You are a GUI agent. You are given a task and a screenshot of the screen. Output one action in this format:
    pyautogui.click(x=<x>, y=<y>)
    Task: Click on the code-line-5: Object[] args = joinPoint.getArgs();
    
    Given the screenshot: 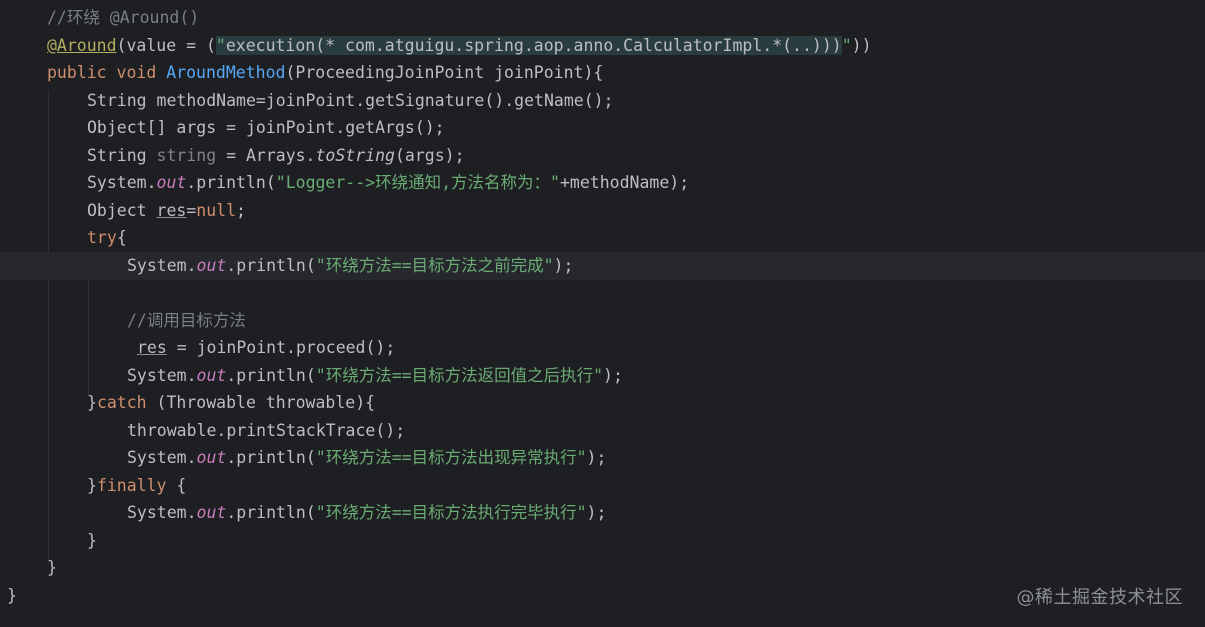 What is the action you would take?
    pyautogui.click(x=266, y=127)
    